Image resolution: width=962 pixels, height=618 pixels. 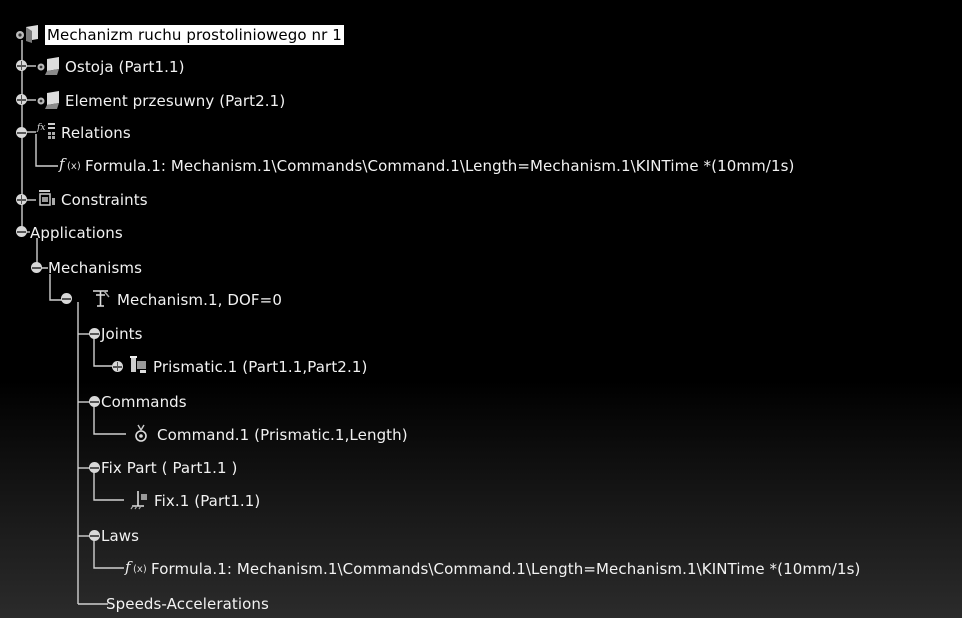 What do you see at coordinates (142, 435) in the screenshot?
I see `command-icon` at bounding box center [142, 435].